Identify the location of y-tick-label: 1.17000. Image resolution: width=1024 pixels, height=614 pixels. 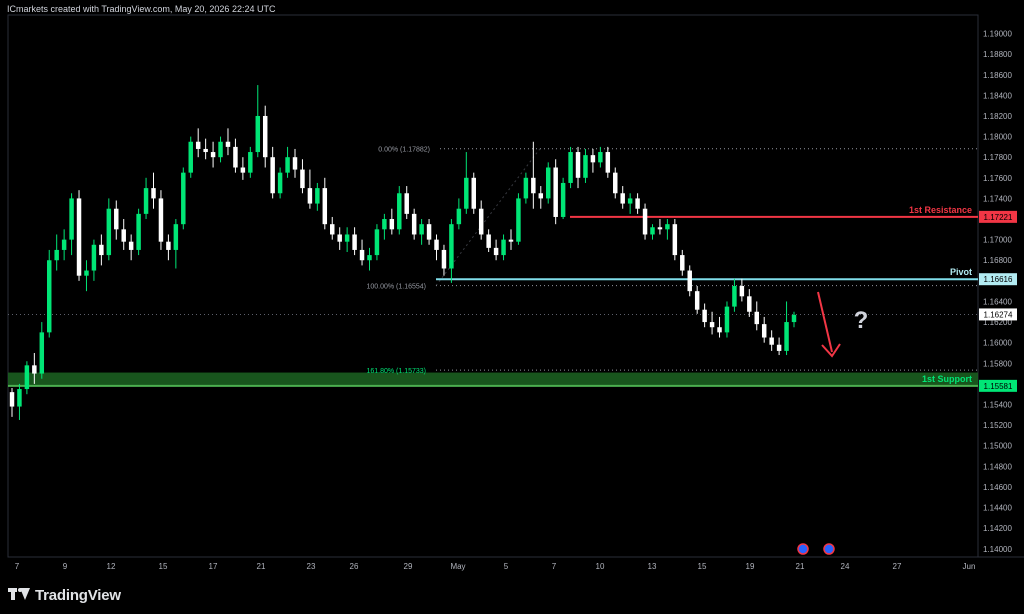
(997, 240).